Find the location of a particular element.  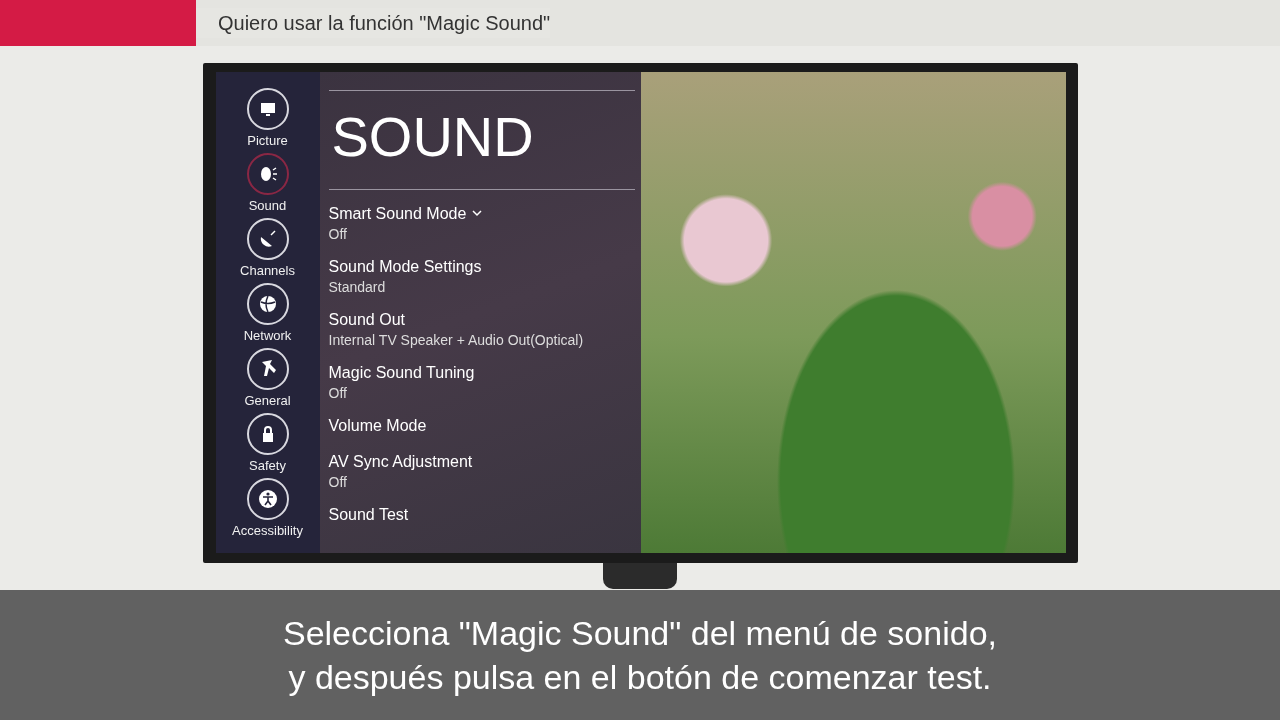

menu-item-value: Standard is located at coordinates (357, 287).